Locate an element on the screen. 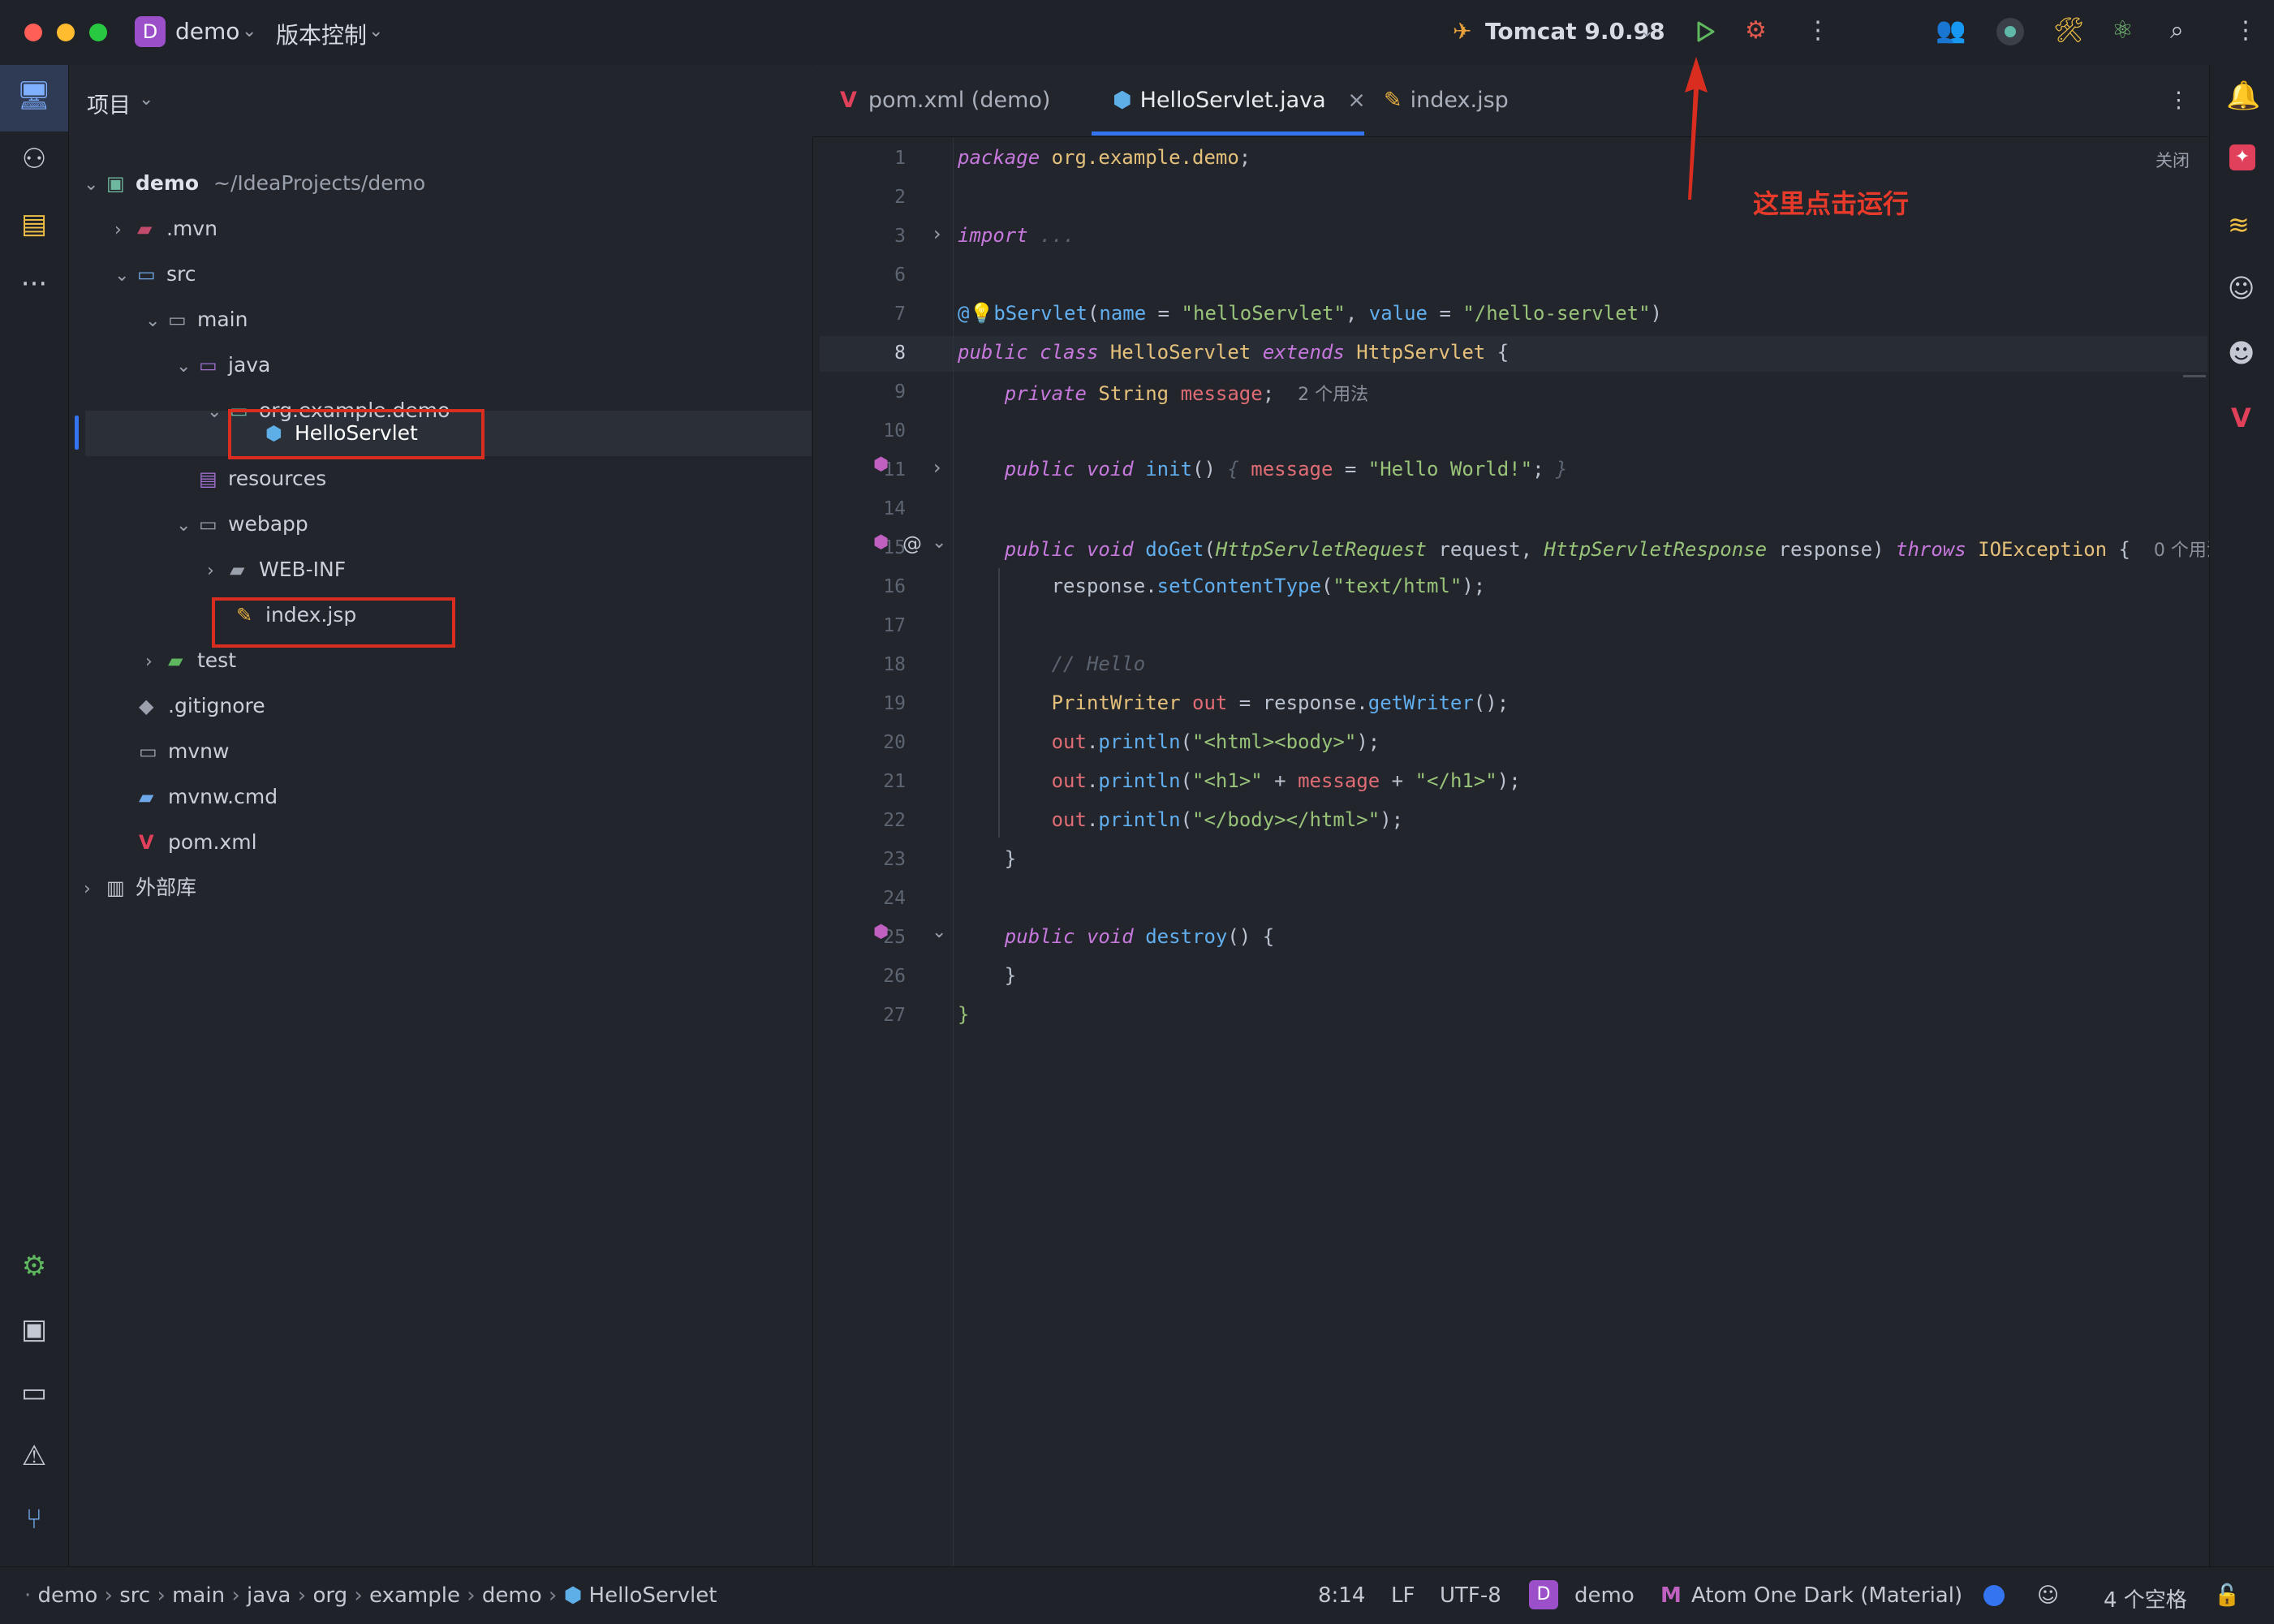 The height and width of the screenshot is (1624, 2274). code-line: PrintWriter out = response.getWriter(); is located at coordinates (1234, 703).